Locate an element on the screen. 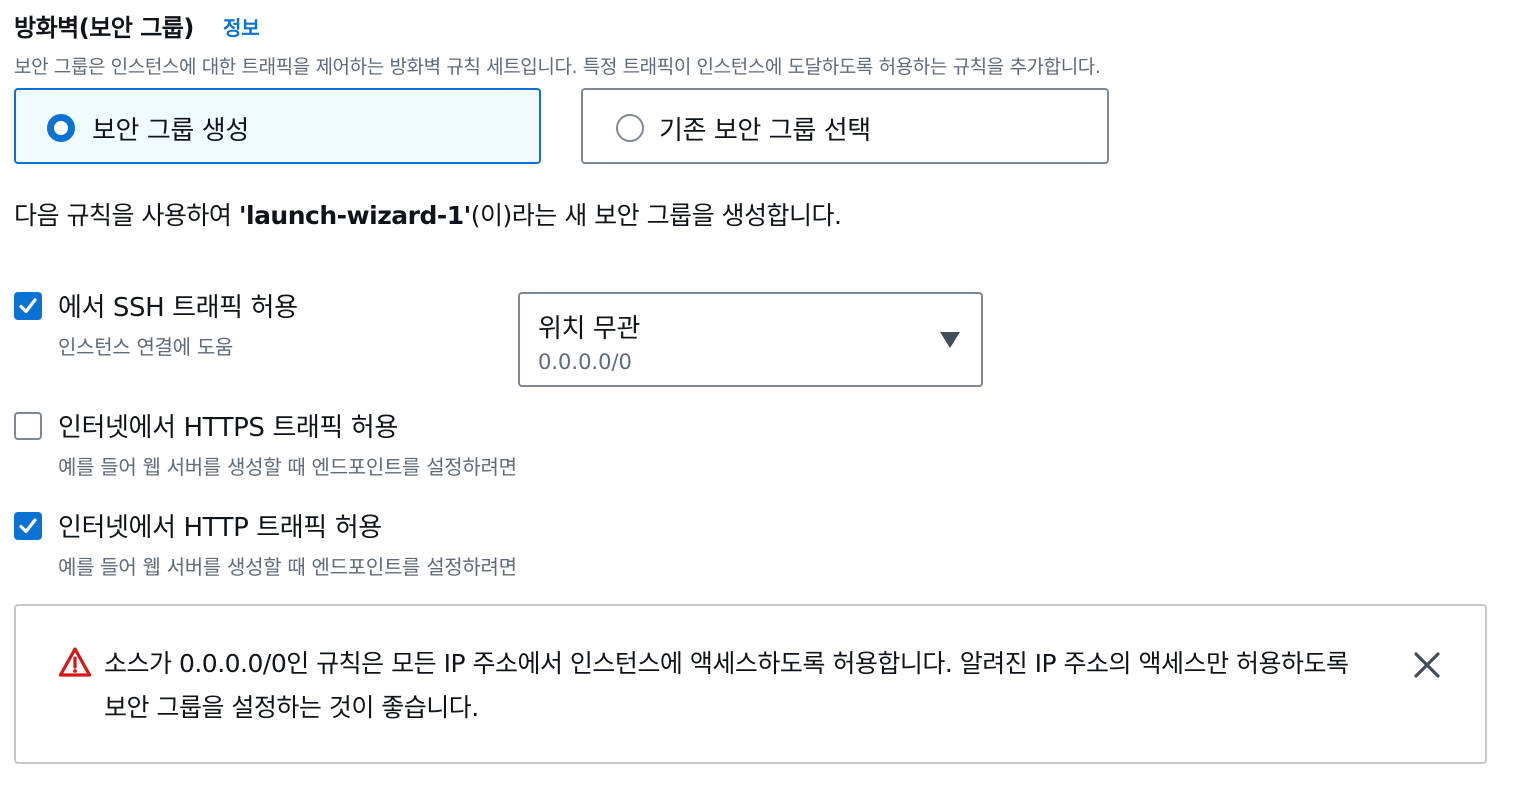 Image resolution: width=1520 pixels, height=788 pixels. http-traffic-checkbox is located at coordinates (28, 526).